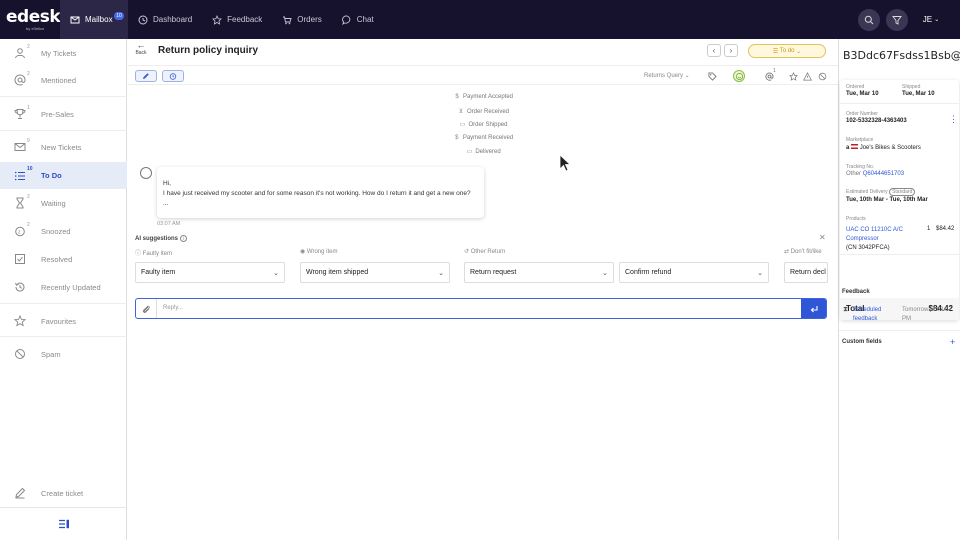 The image size is (960, 540). What do you see at coordinates (483, 124) in the screenshot?
I see `timeline-event: ▭ Order Shipped` at bounding box center [483, 124].